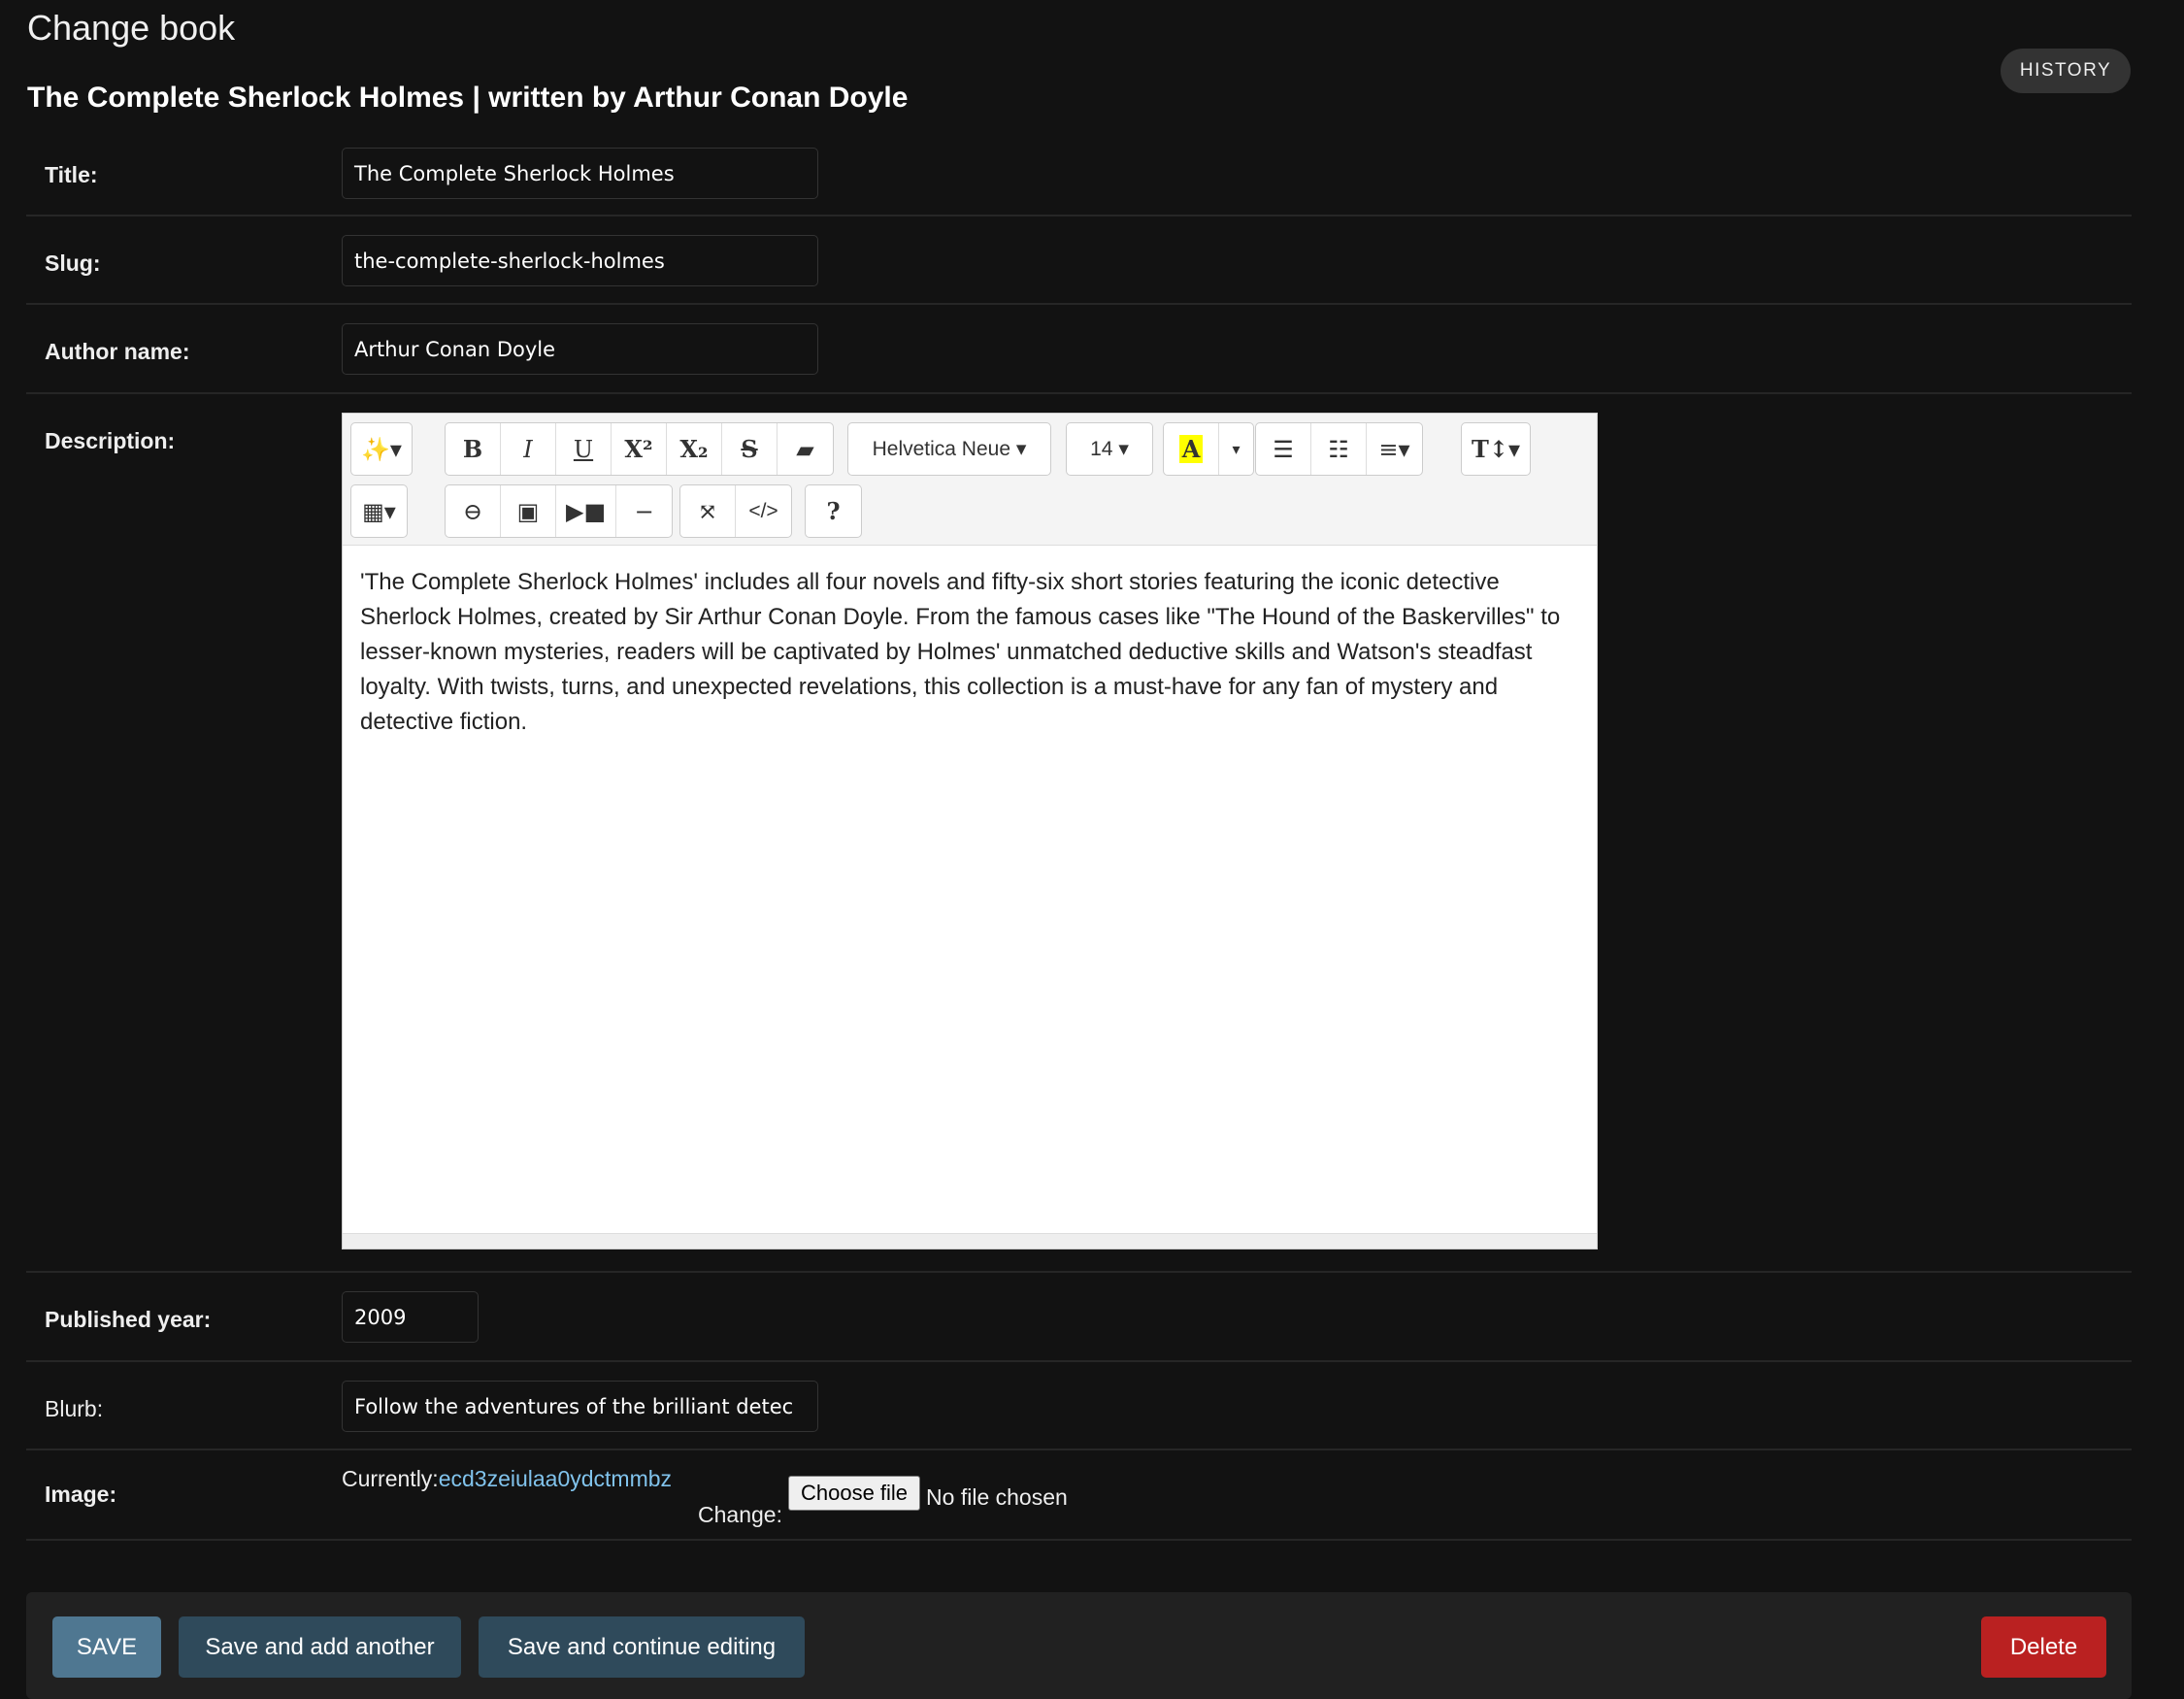 Image resolution: width=2184 pixels, height=1699 pixels. Describe the element at coordinates (586, 511) in the screenshot. I see `video-icon: ▶■` at that location.